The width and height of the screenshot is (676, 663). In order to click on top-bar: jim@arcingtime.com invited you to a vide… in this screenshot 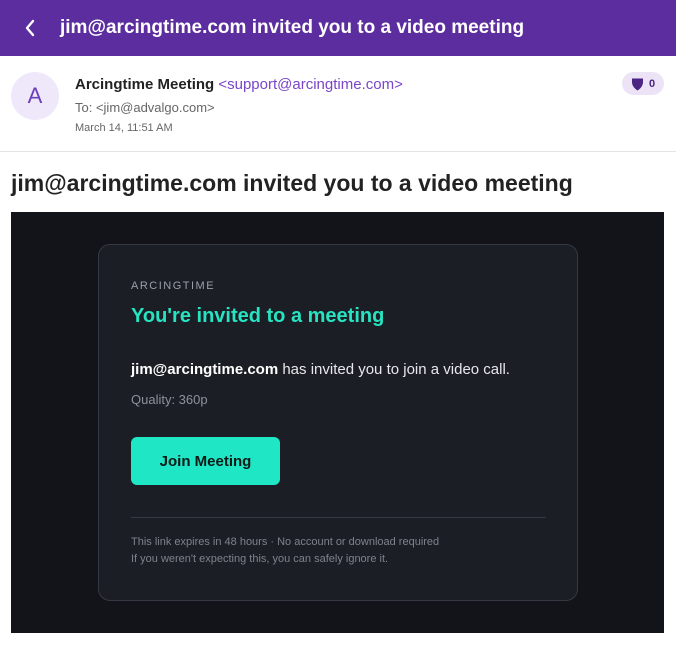, I will do `click(338, 28)`.